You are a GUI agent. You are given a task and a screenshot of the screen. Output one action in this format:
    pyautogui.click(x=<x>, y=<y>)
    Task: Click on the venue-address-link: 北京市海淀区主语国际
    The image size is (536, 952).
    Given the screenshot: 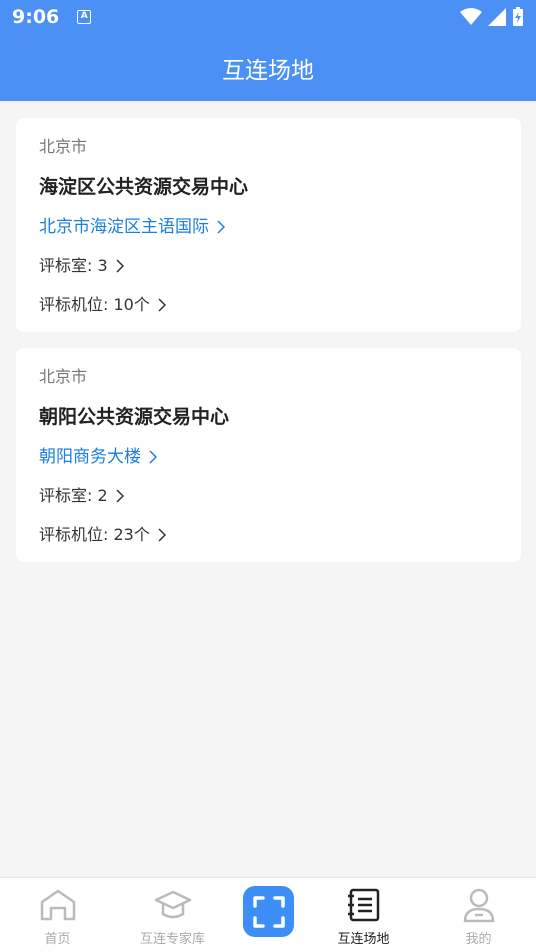 What is the action you would take?
    pyautogui.click(x=268, y=227)
    